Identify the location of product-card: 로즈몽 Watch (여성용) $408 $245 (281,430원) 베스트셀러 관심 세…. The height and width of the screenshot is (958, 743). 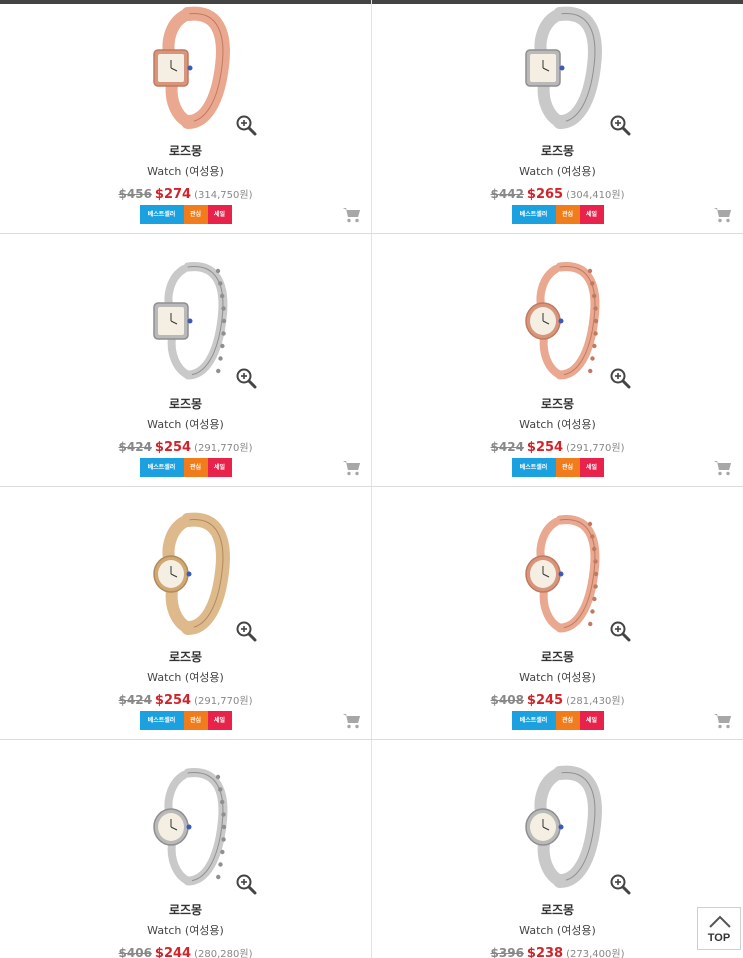
(557, 612).